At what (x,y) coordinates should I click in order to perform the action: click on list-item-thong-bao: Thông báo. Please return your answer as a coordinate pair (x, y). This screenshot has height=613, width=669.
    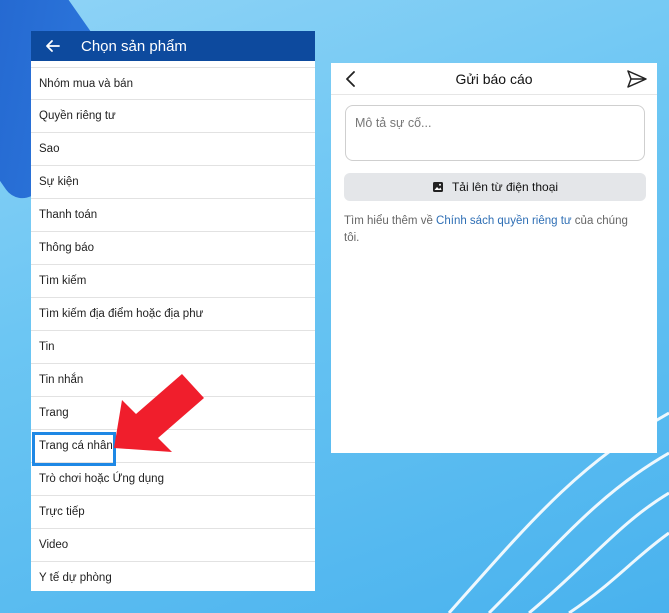
    Looking at the image, I should click on (173, 248).